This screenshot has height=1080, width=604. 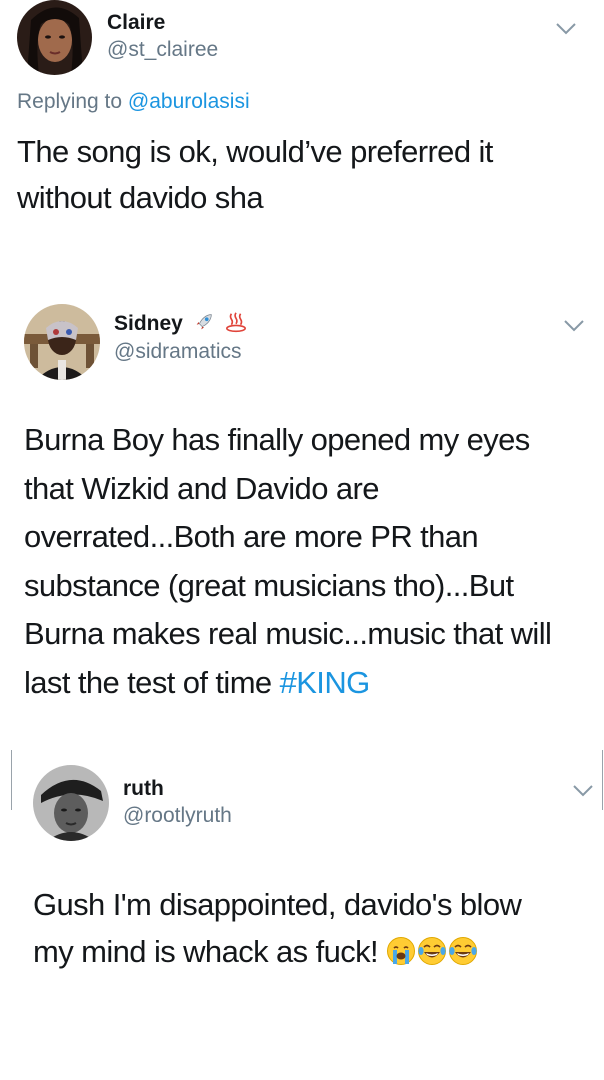 What do you see at coordinates (602, 780) in the screenshot?
I see `crop-edge-right` at bounding box center [602, 780].